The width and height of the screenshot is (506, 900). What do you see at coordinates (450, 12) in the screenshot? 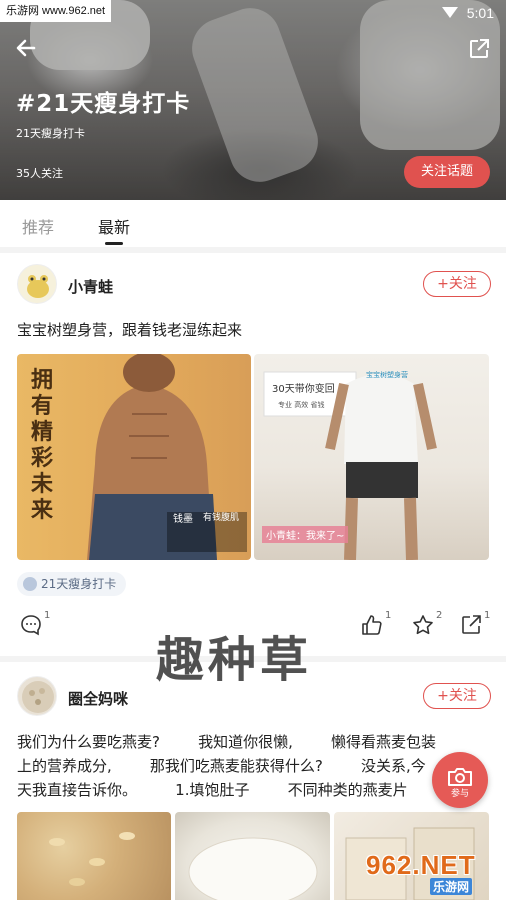
I see `wifi-icon` at bounding box center [450, 12].